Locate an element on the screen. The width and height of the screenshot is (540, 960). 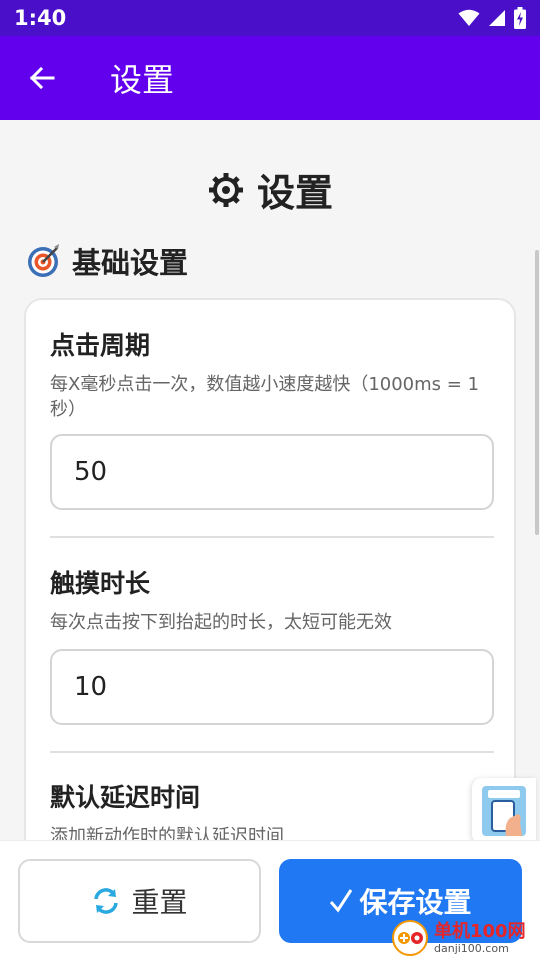
back-button is located at coordinates (42, 78).